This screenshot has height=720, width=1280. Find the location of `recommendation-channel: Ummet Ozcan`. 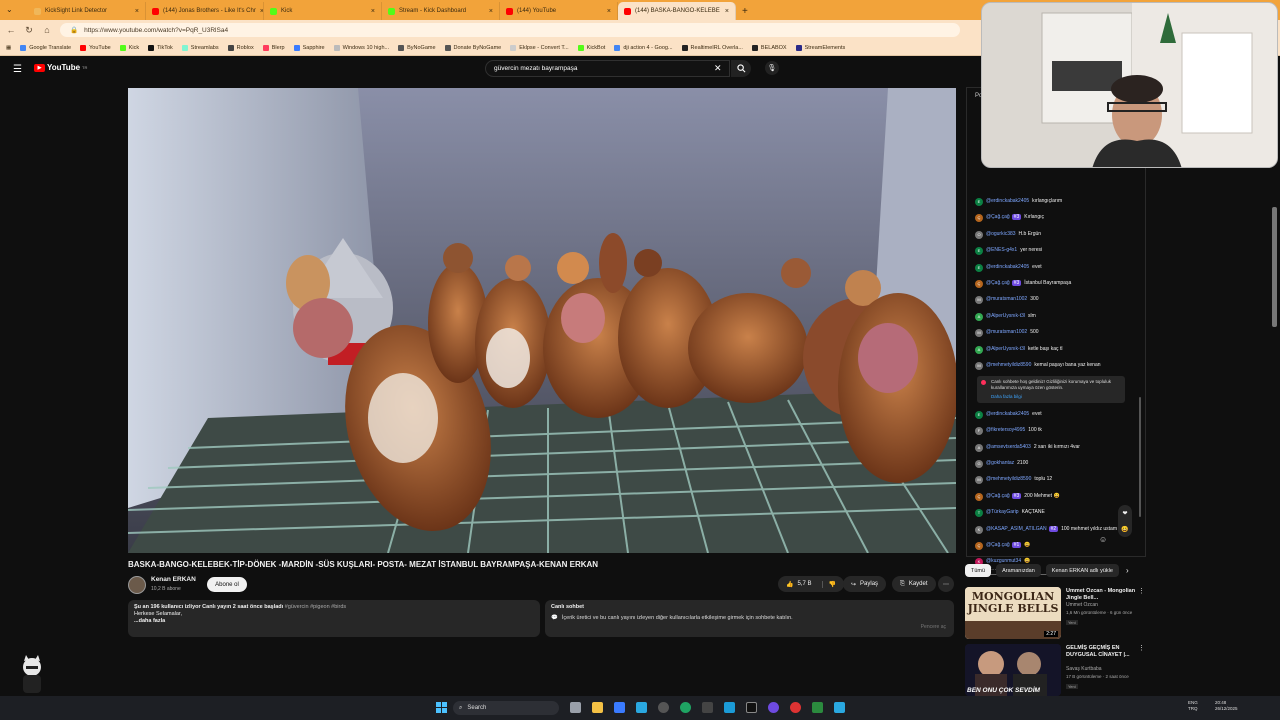

recommendation-channel: Ummet Ozcan is located at coordinates (1082, 605).